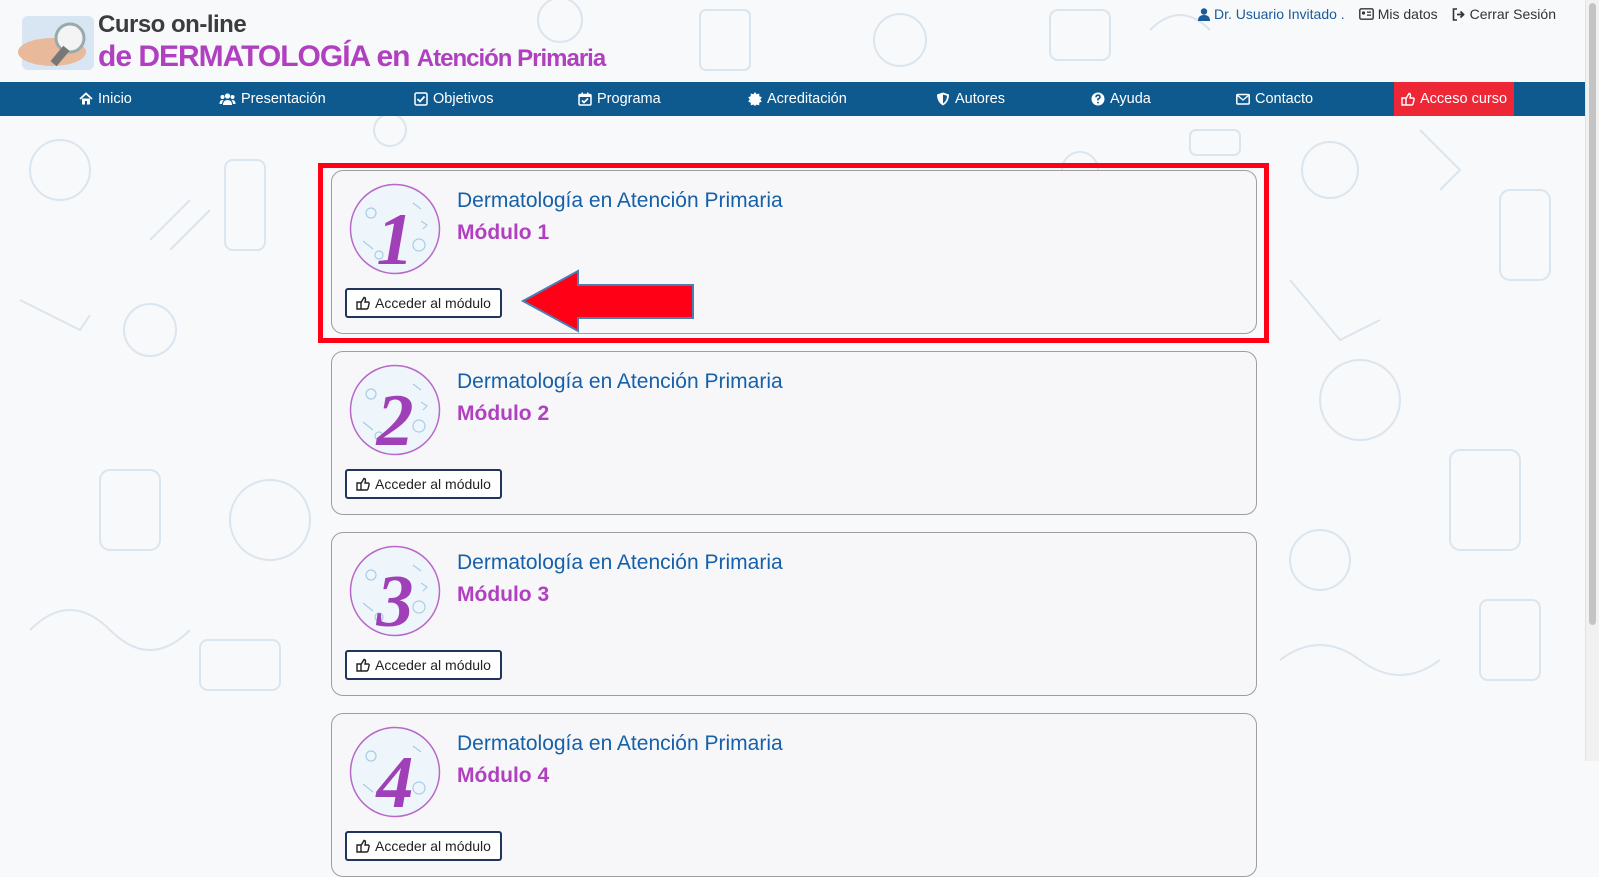  I want to click on module-number-badge: 3, so click(395, 591).